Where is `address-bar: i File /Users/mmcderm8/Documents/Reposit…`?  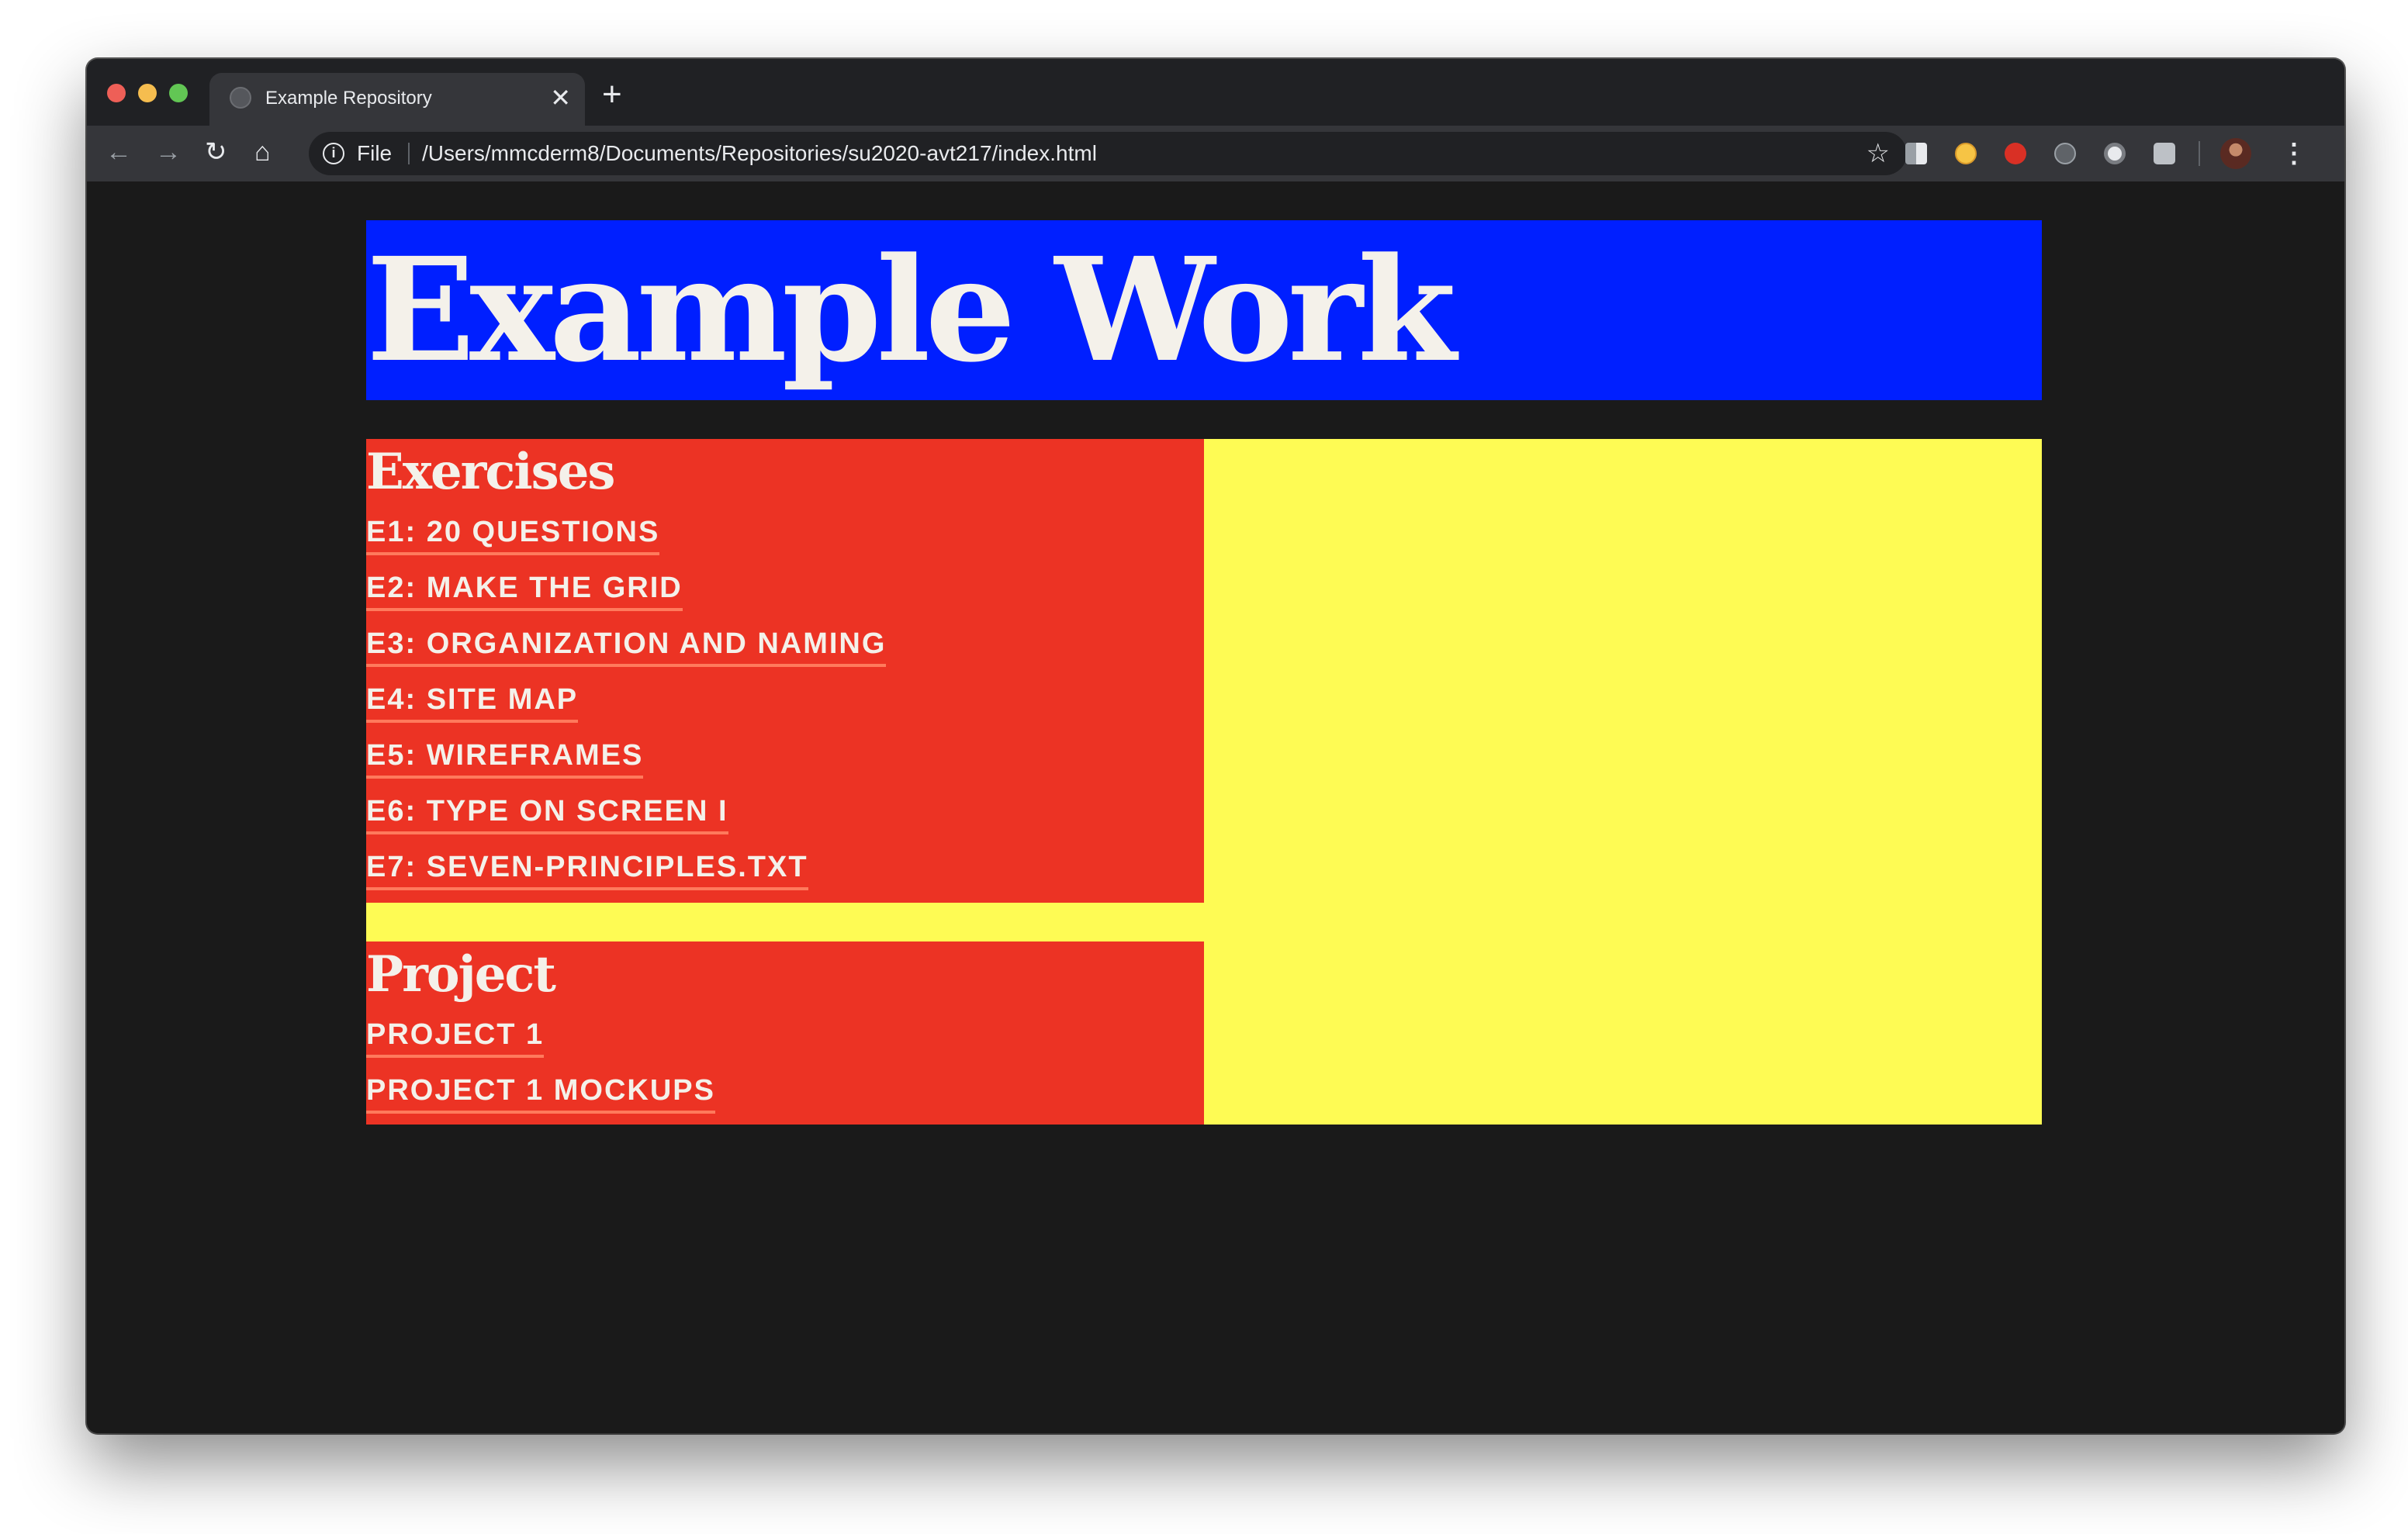 address-bar: i File /Users/mmcderm8/Documents/Reposit… is located at coordinates (1108, 153).